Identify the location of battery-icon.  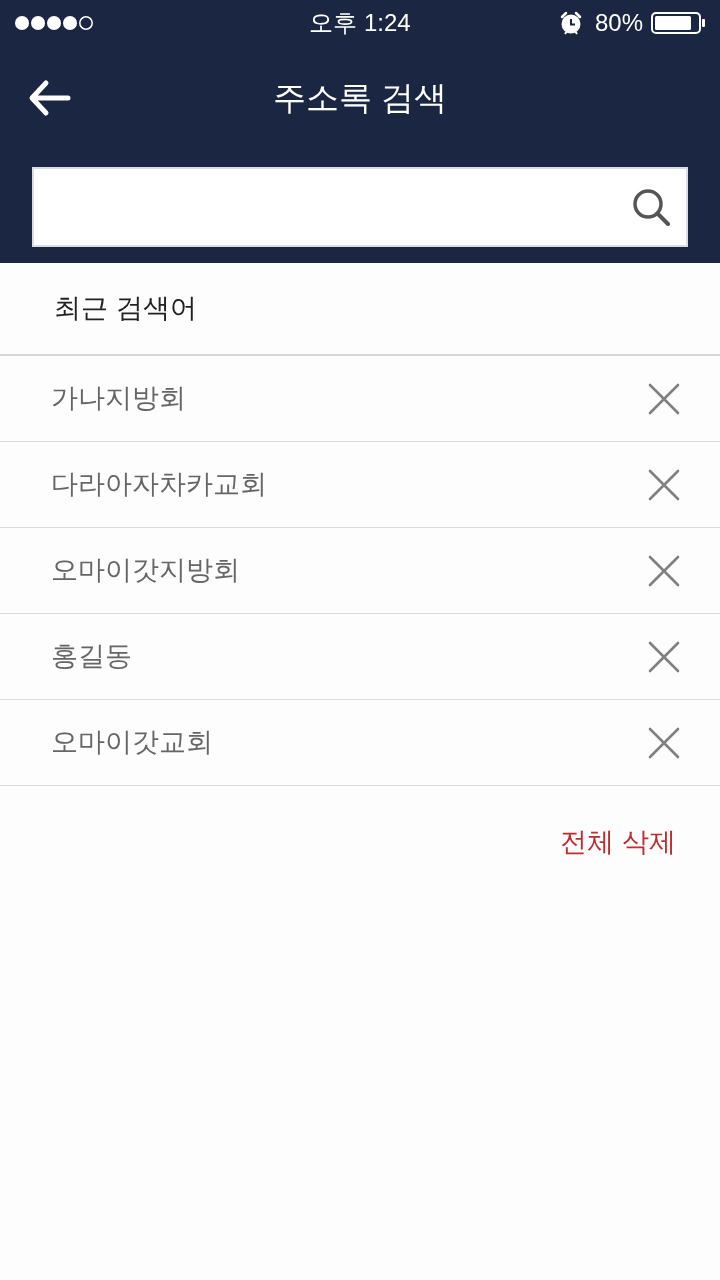
(678, 23).